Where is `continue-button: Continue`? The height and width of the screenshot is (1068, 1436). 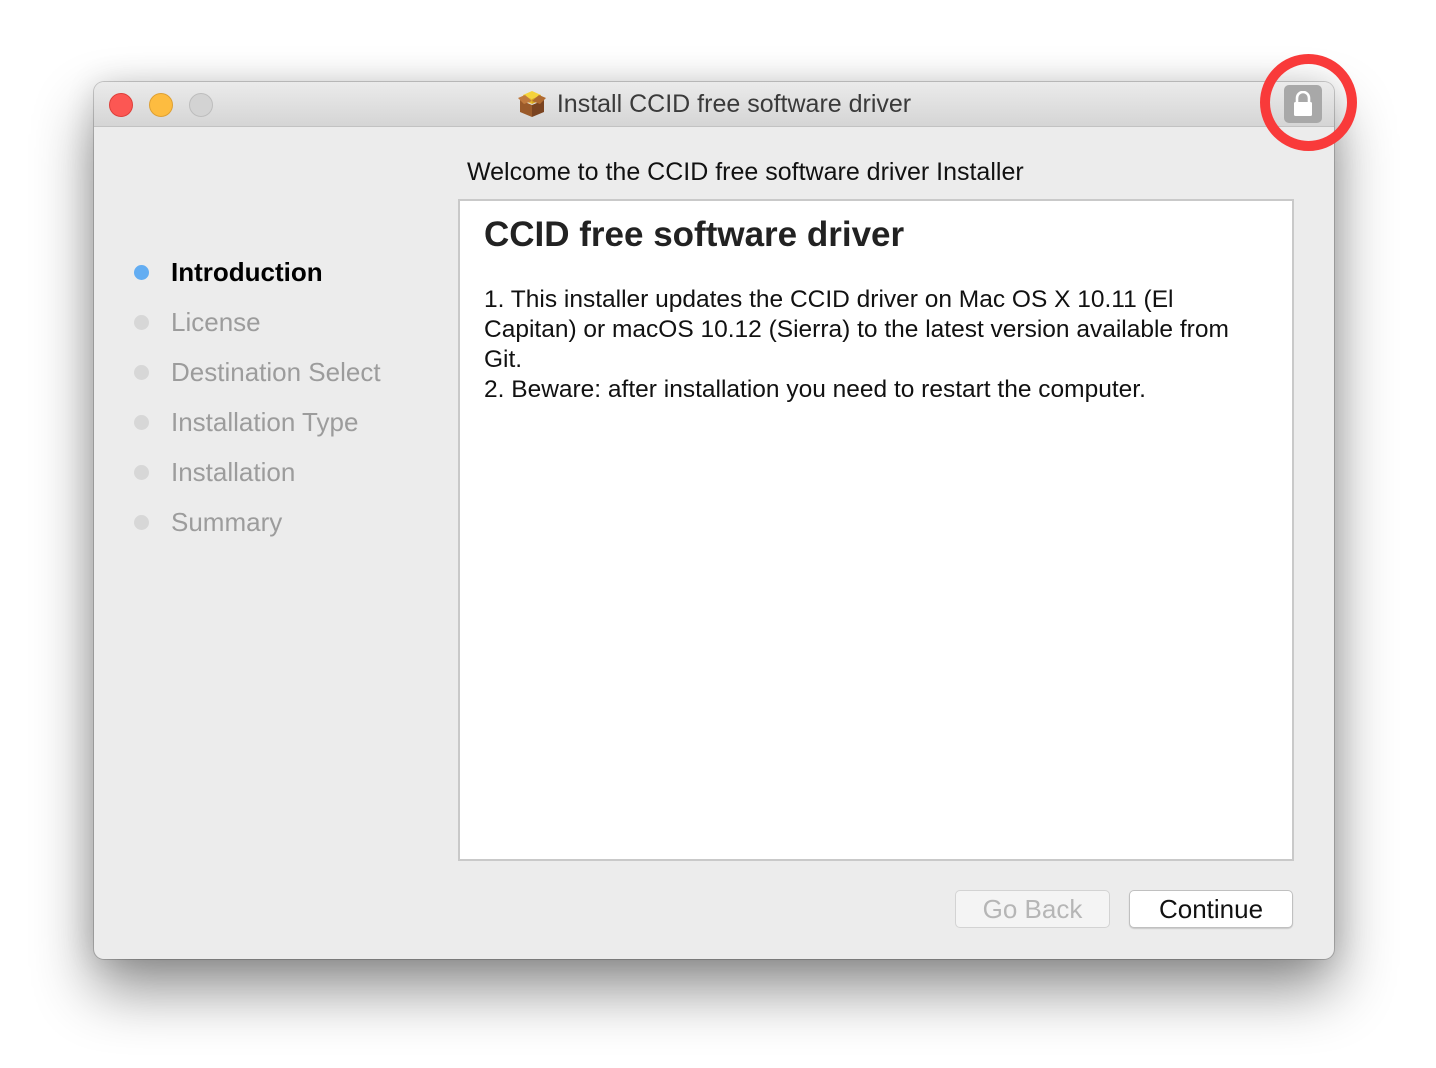 continue-button: Continue is located at coordinates (1211, 909).